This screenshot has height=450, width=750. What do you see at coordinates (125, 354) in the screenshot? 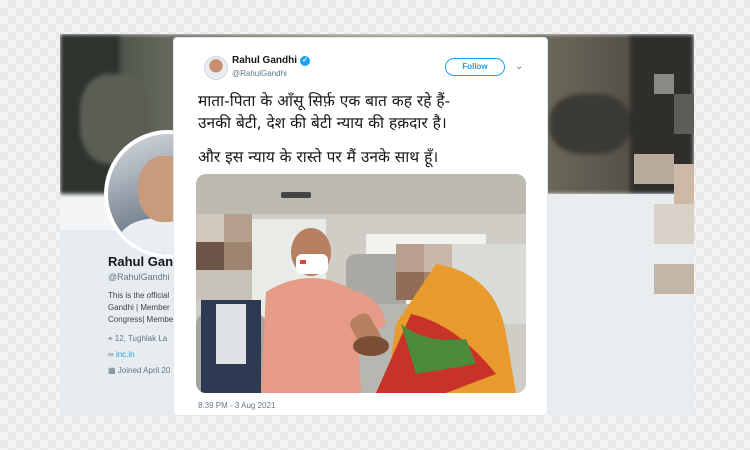
I see `profile-website-link: inc.in` at bounding box center [125, 354].